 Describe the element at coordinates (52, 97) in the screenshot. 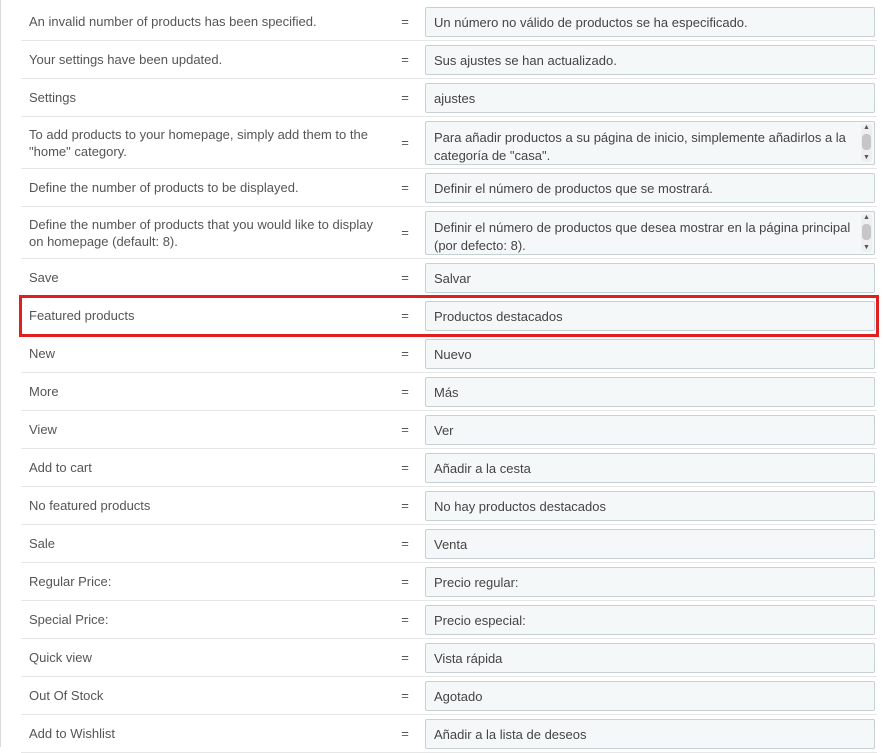

I see `source-string-label: Settings` at that location.